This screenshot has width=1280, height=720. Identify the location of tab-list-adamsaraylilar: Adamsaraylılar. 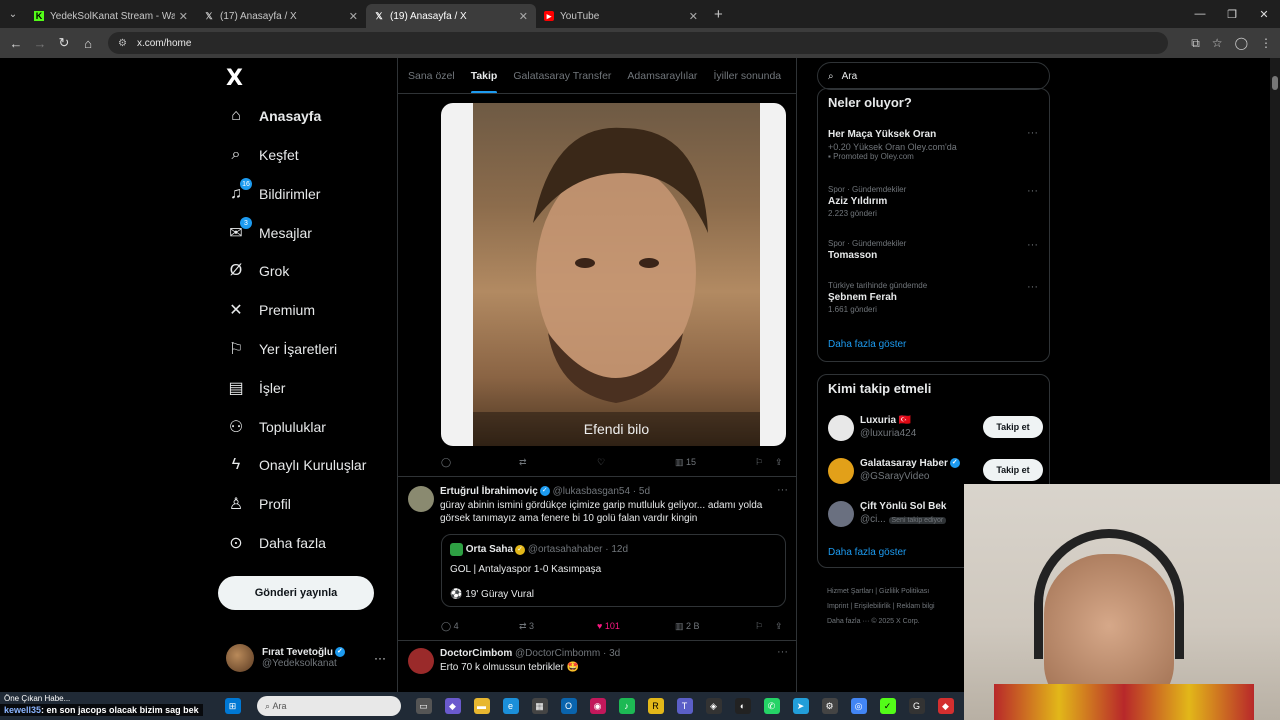
(662, 75).